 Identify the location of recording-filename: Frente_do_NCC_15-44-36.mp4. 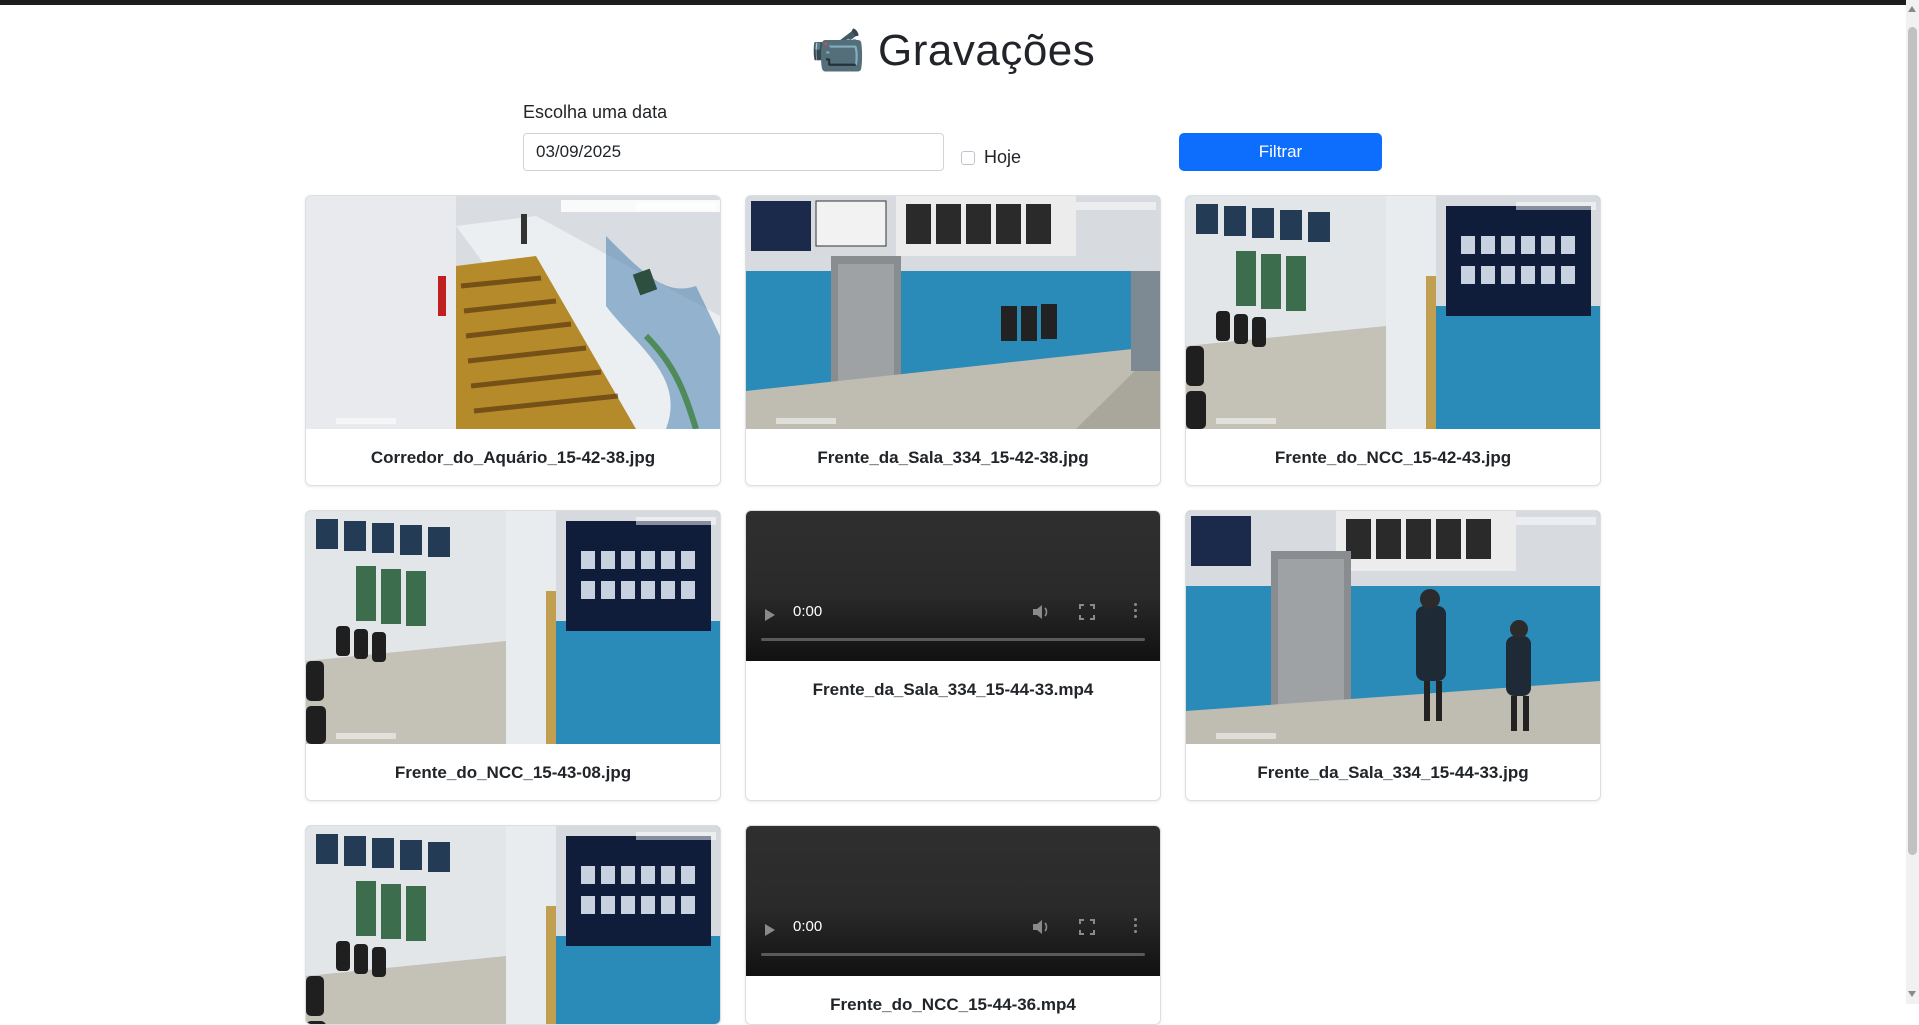
(953, 1004).